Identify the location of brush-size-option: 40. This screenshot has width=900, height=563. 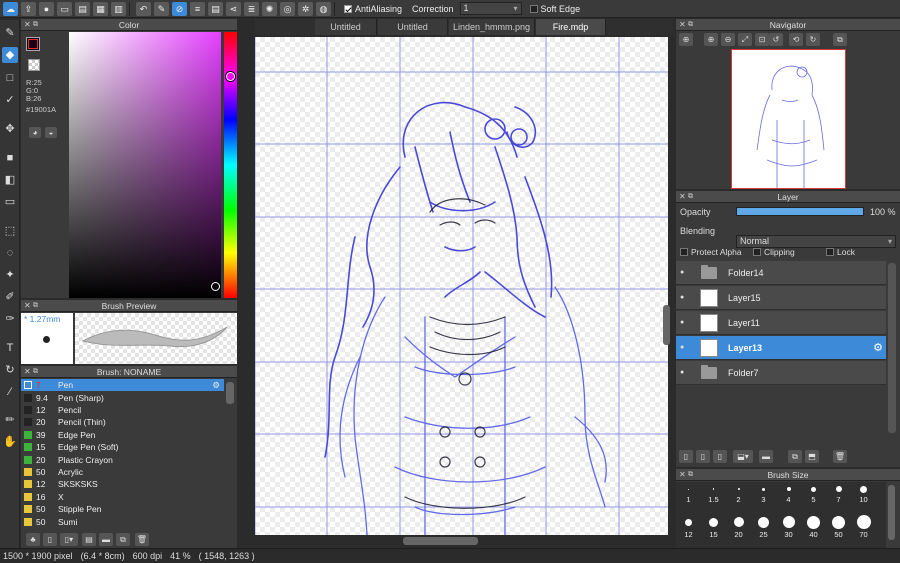
(813, 527).